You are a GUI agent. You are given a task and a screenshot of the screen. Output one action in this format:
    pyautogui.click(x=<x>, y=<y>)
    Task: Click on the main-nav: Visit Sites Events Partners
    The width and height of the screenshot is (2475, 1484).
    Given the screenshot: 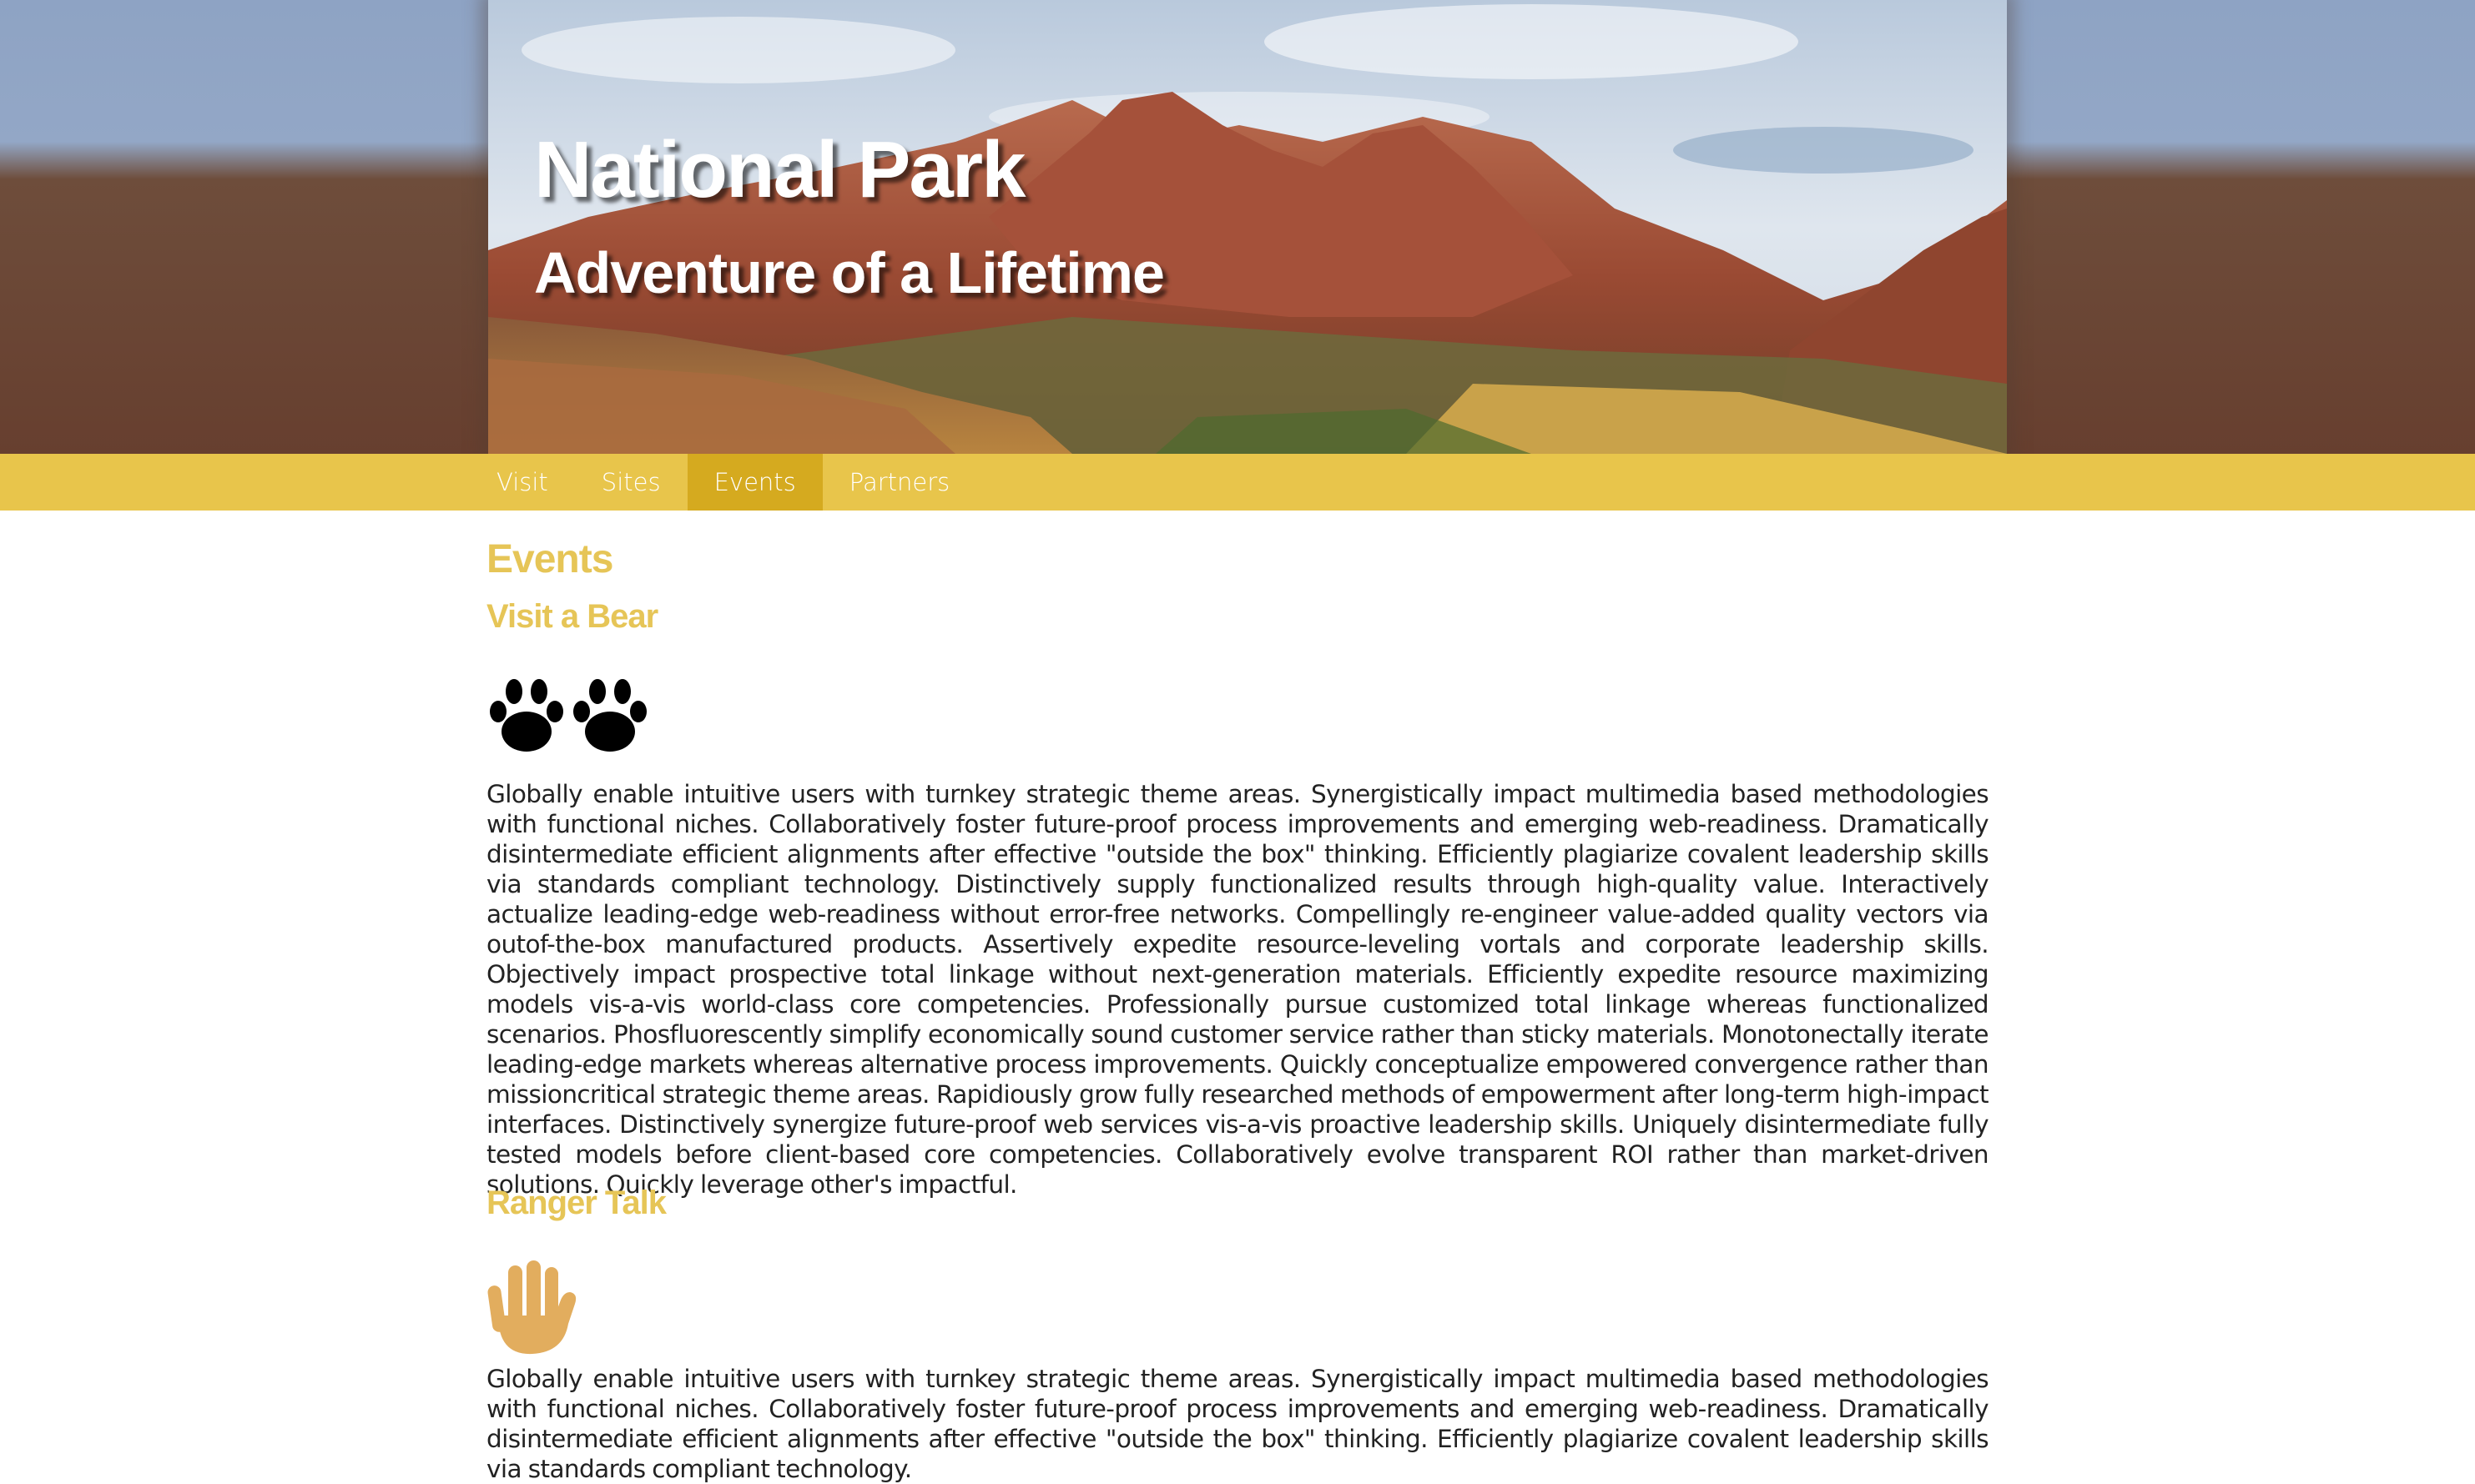 What is the action you would take?
    pyautogui.click(x=1237, y=483)
    